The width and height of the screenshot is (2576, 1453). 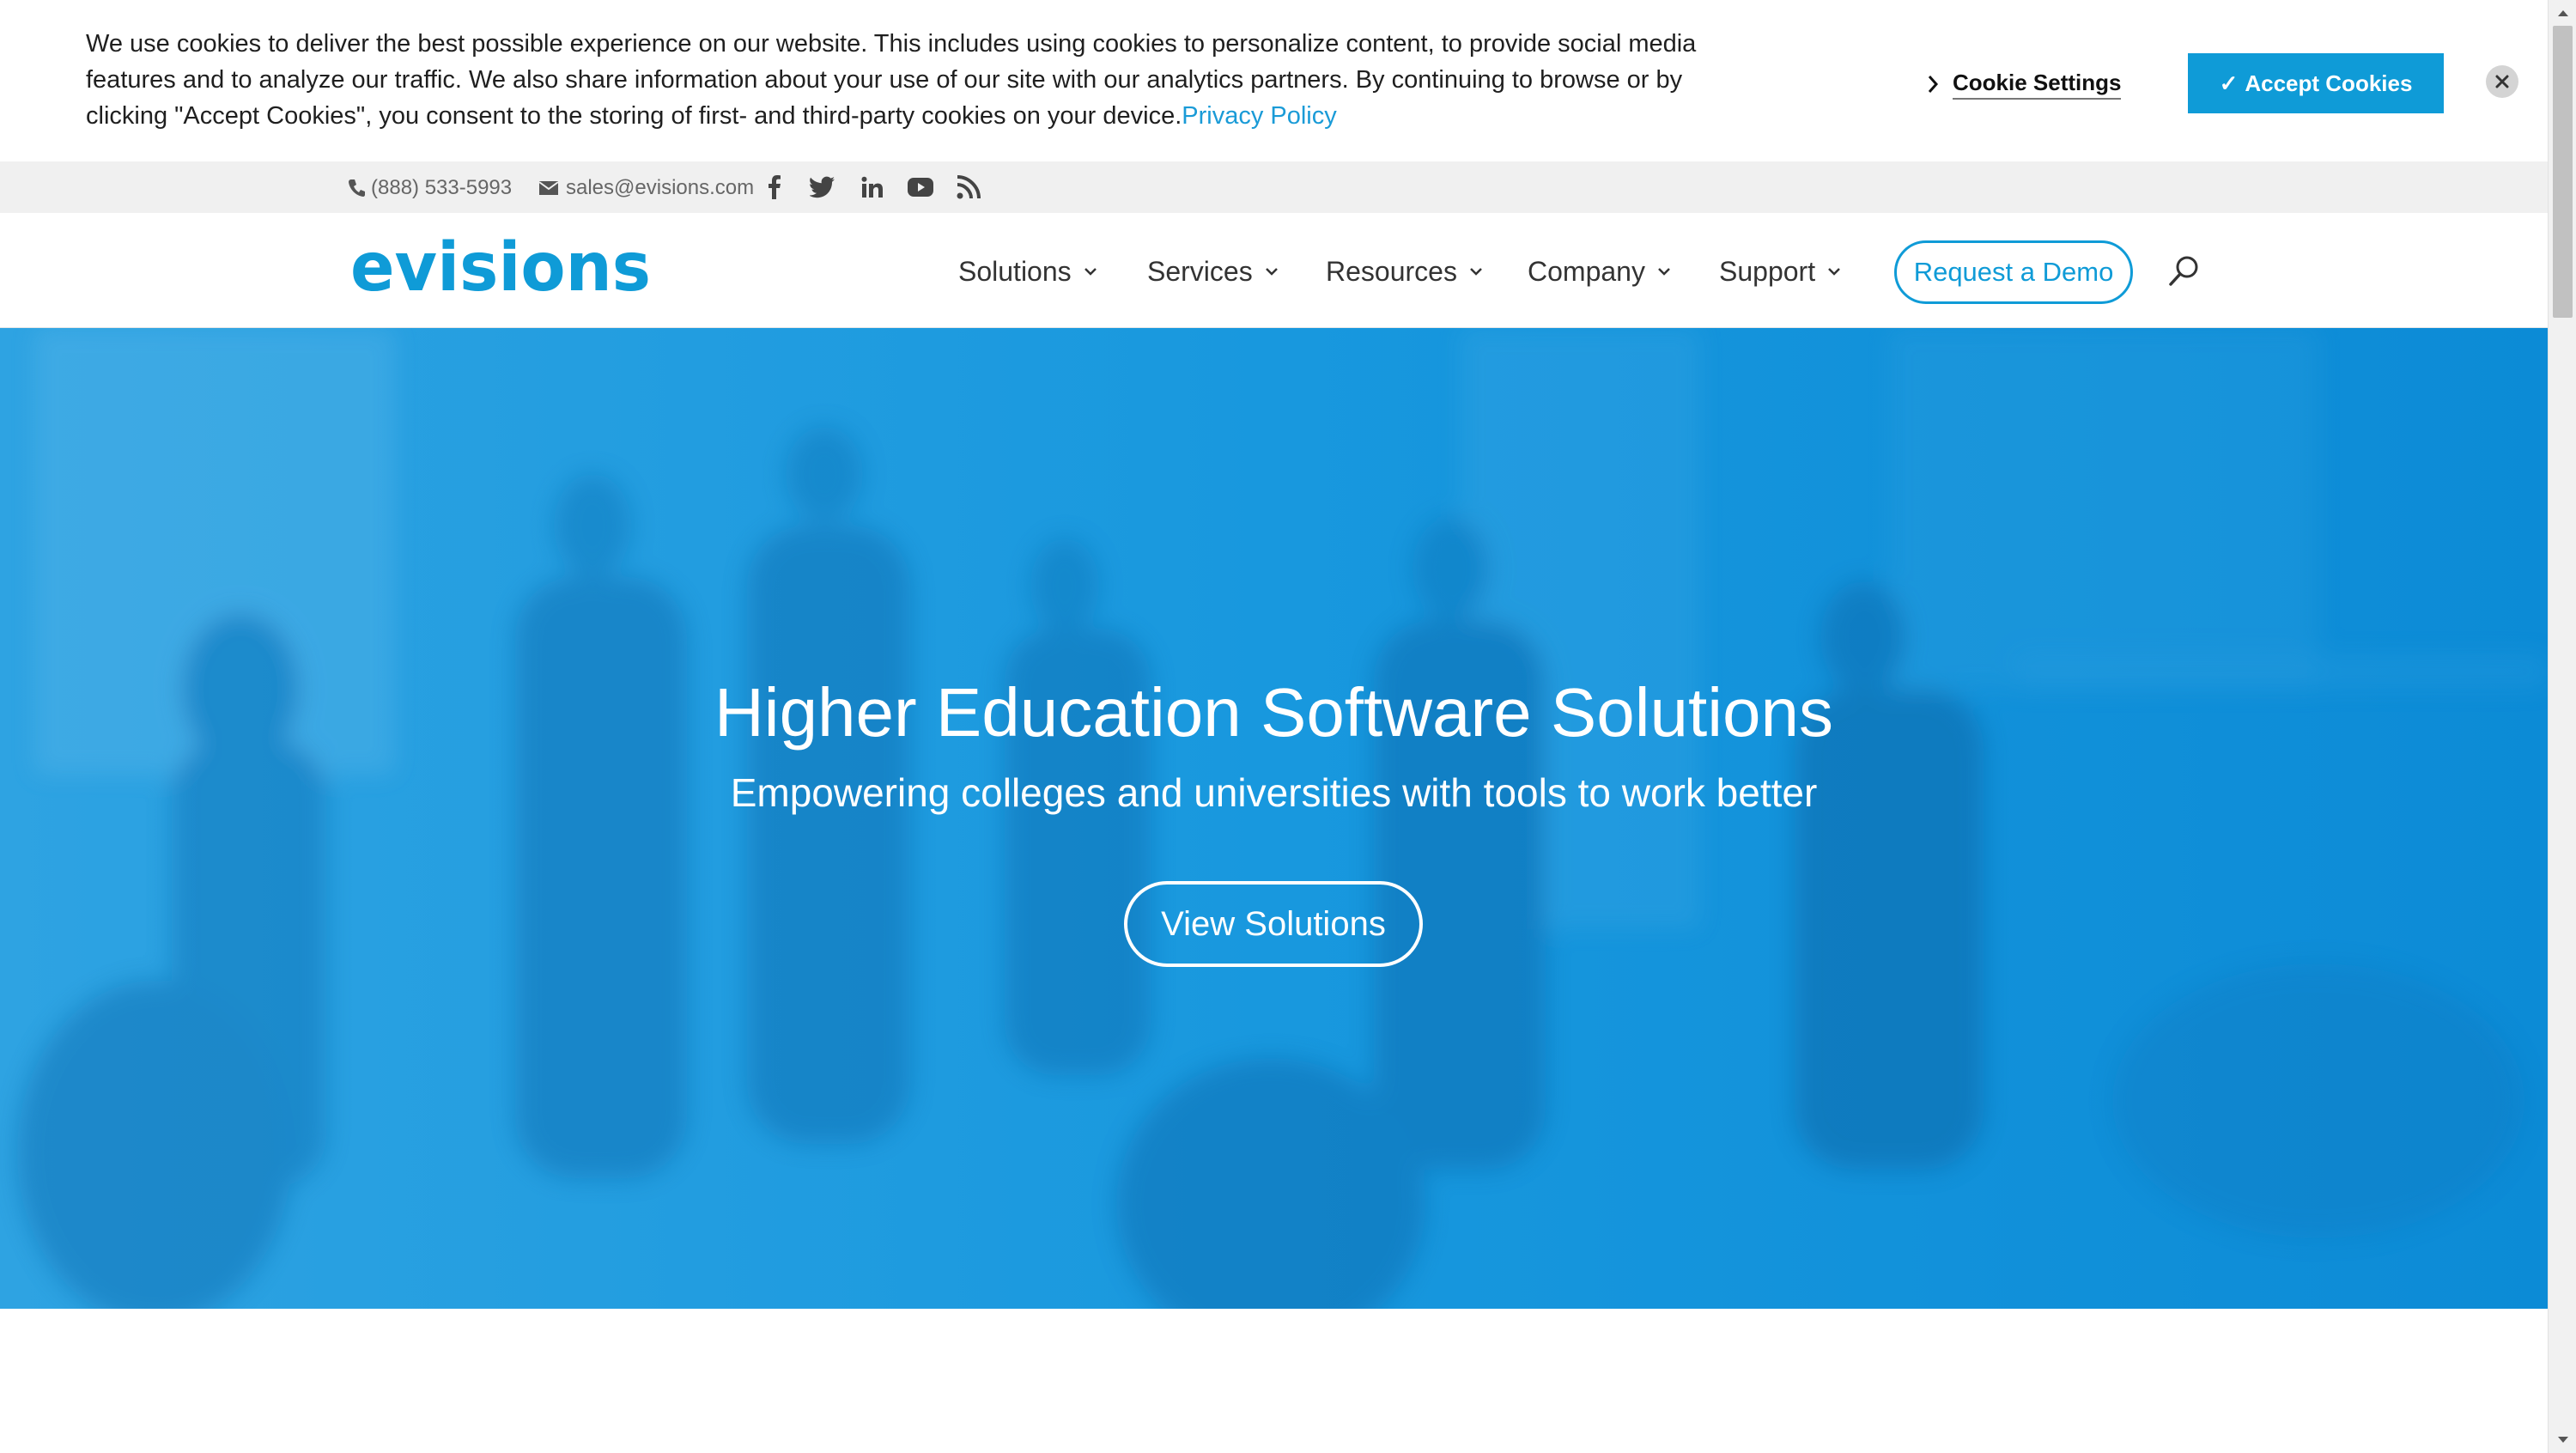 I want to click on nav-label: Company, so click(x=1587, y=271).